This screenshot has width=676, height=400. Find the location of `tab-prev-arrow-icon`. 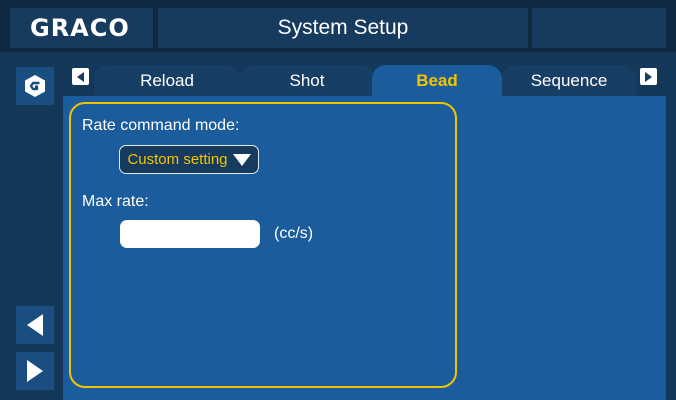

tab-prev-arrow-icon is located at coordinates (80, 76).